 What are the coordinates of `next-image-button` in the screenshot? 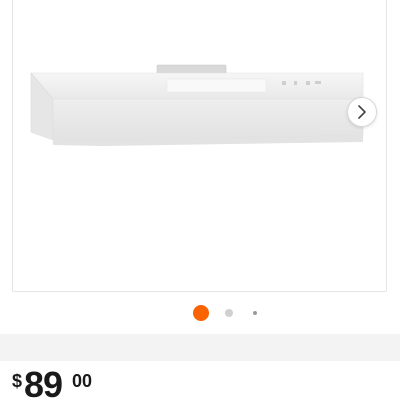 It's located at (362, 112).